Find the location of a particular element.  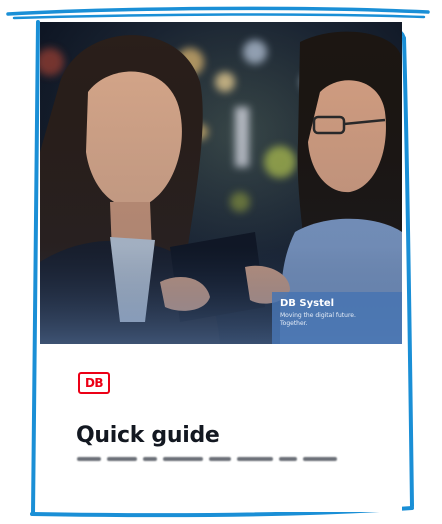

db-logo: DB is located at coordinates (94, 383).